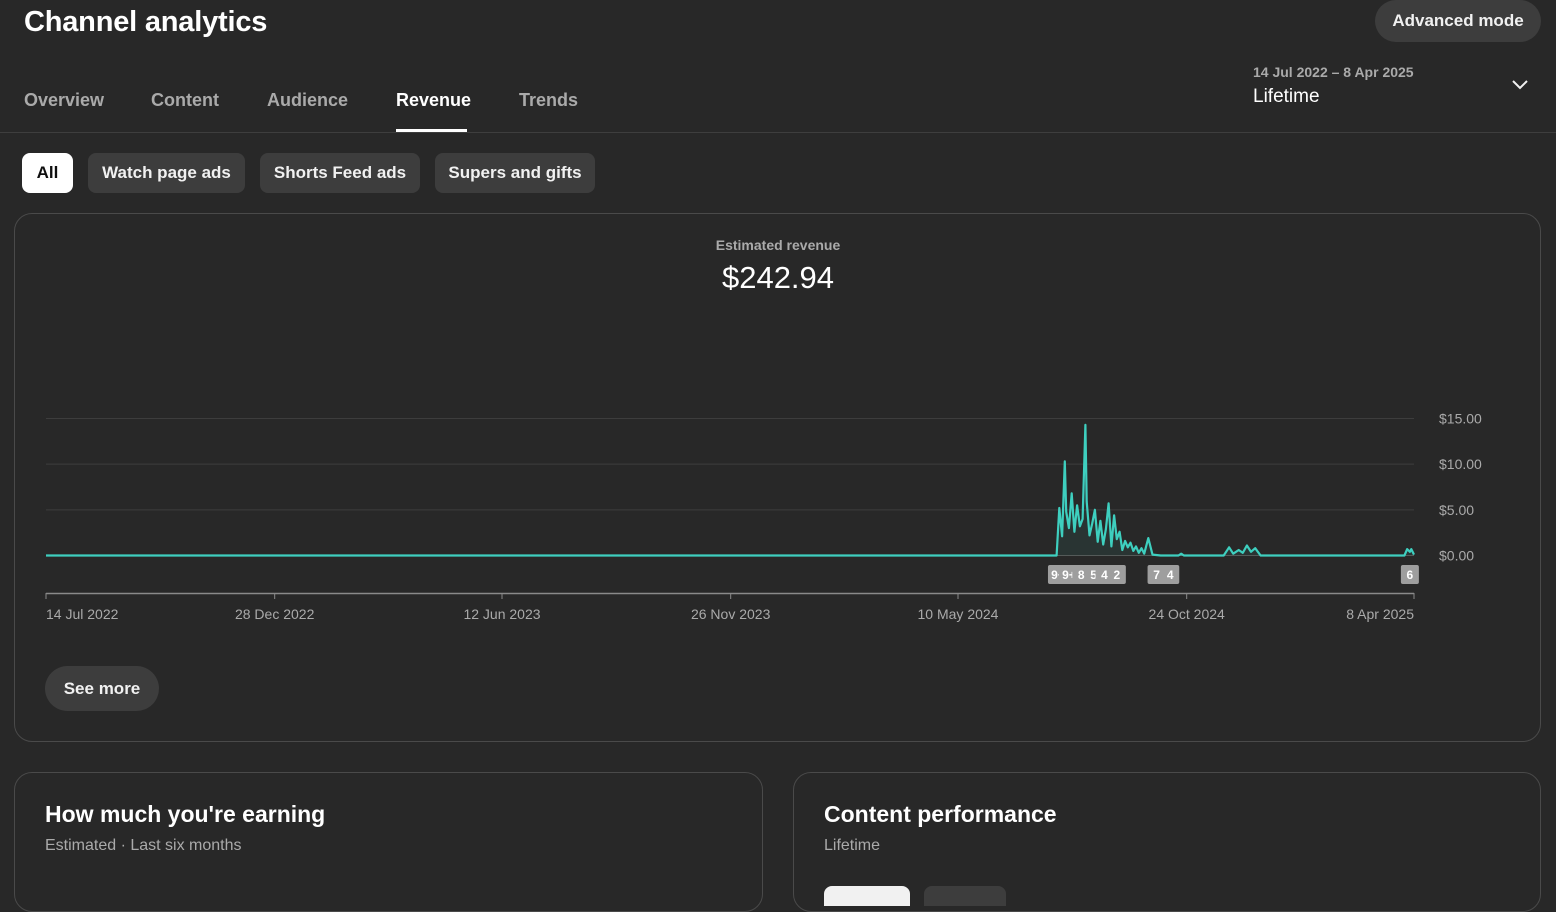 Image resolution: width=1556 pixels, height=912 pixels. What do you see at coordinates (146, 22) in the screenshot?
I see `page-title: Channel analytics` at bounding box center [146, 22].